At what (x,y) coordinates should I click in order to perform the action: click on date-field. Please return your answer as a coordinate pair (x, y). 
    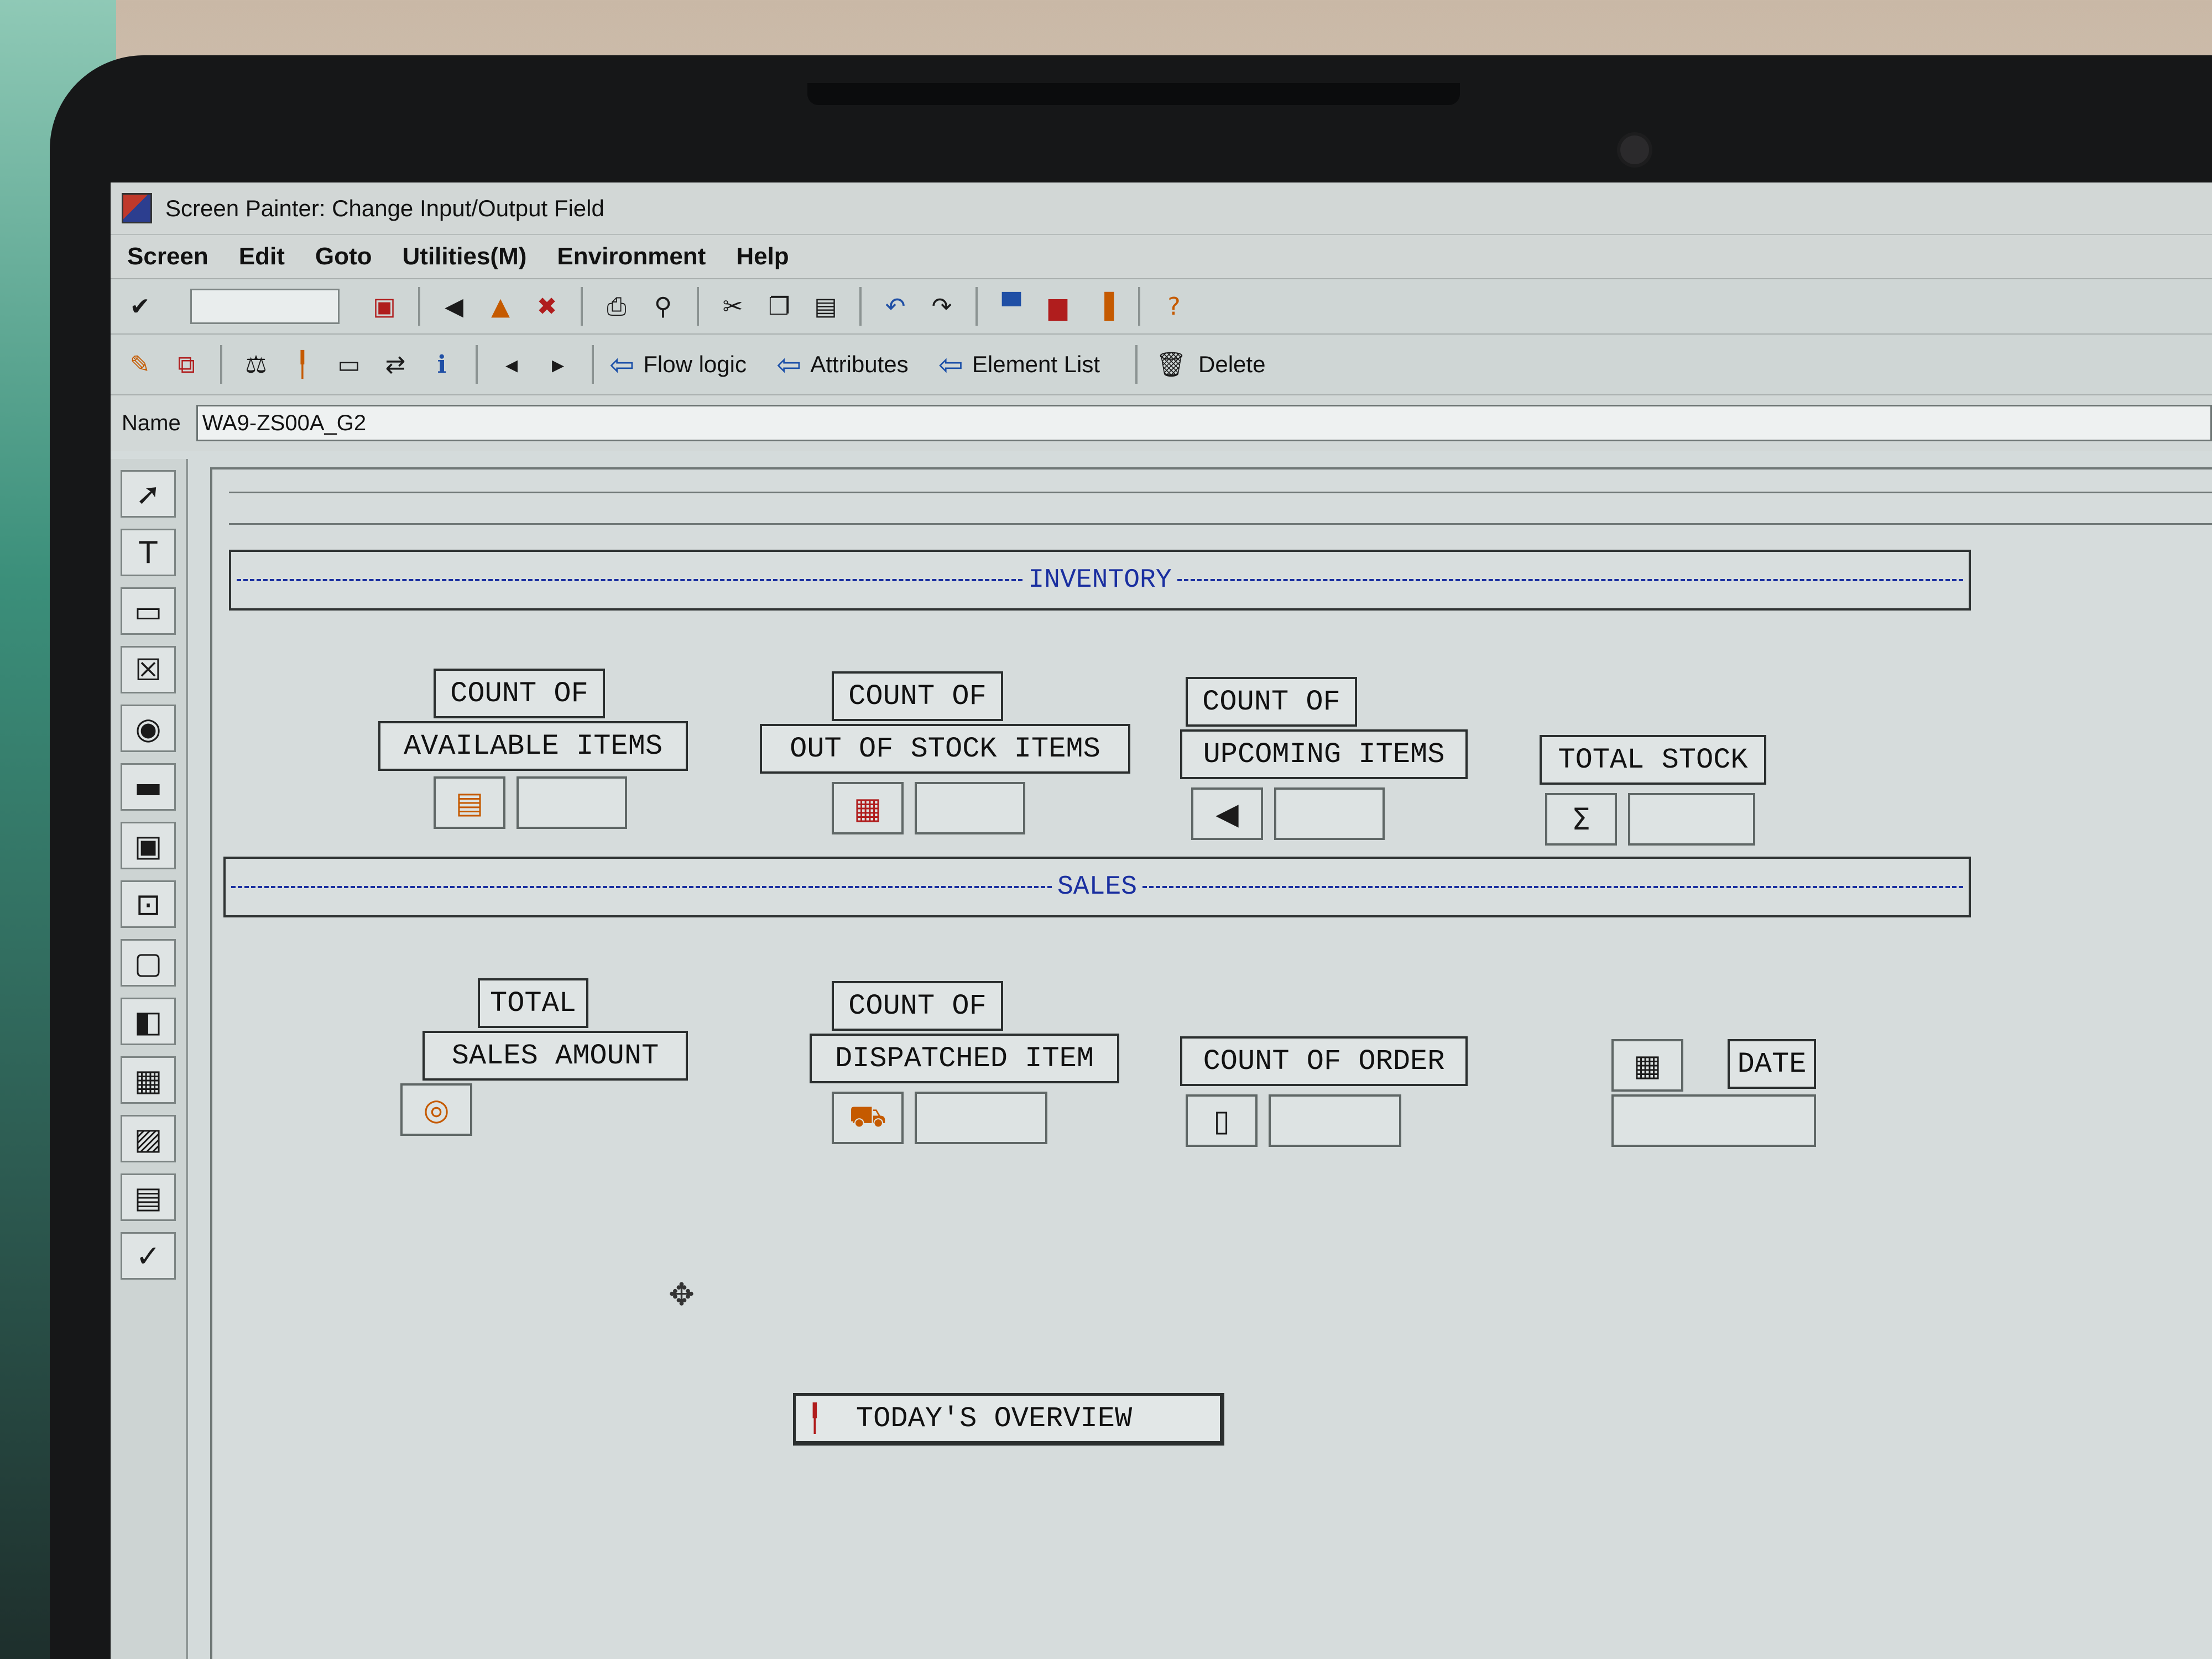
    Looking at the image, I should click on (1713, 1121).